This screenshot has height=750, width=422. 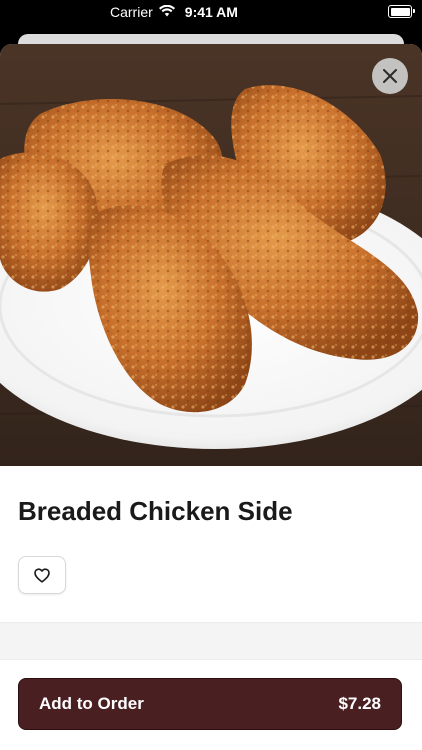 I want to click on status-left: Carrier 9:41 AM, so click(x=174, y=12).